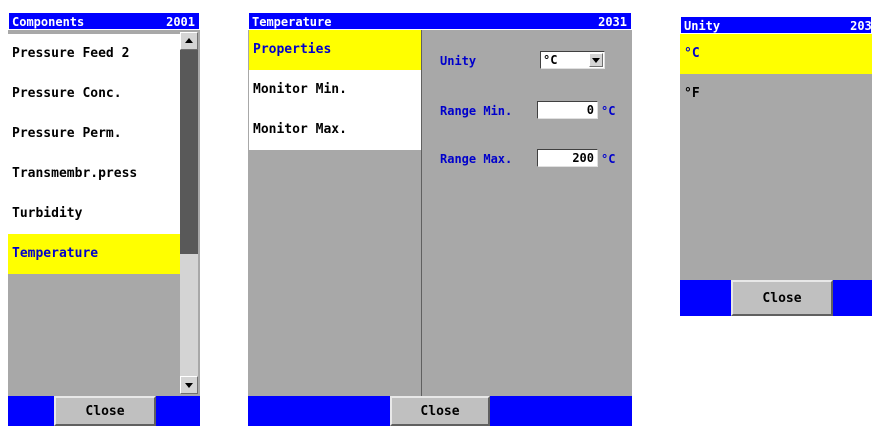 The width and height of the screenshot is (872, 426). I want to click on unity-close-button: Close, so click(782, 298).